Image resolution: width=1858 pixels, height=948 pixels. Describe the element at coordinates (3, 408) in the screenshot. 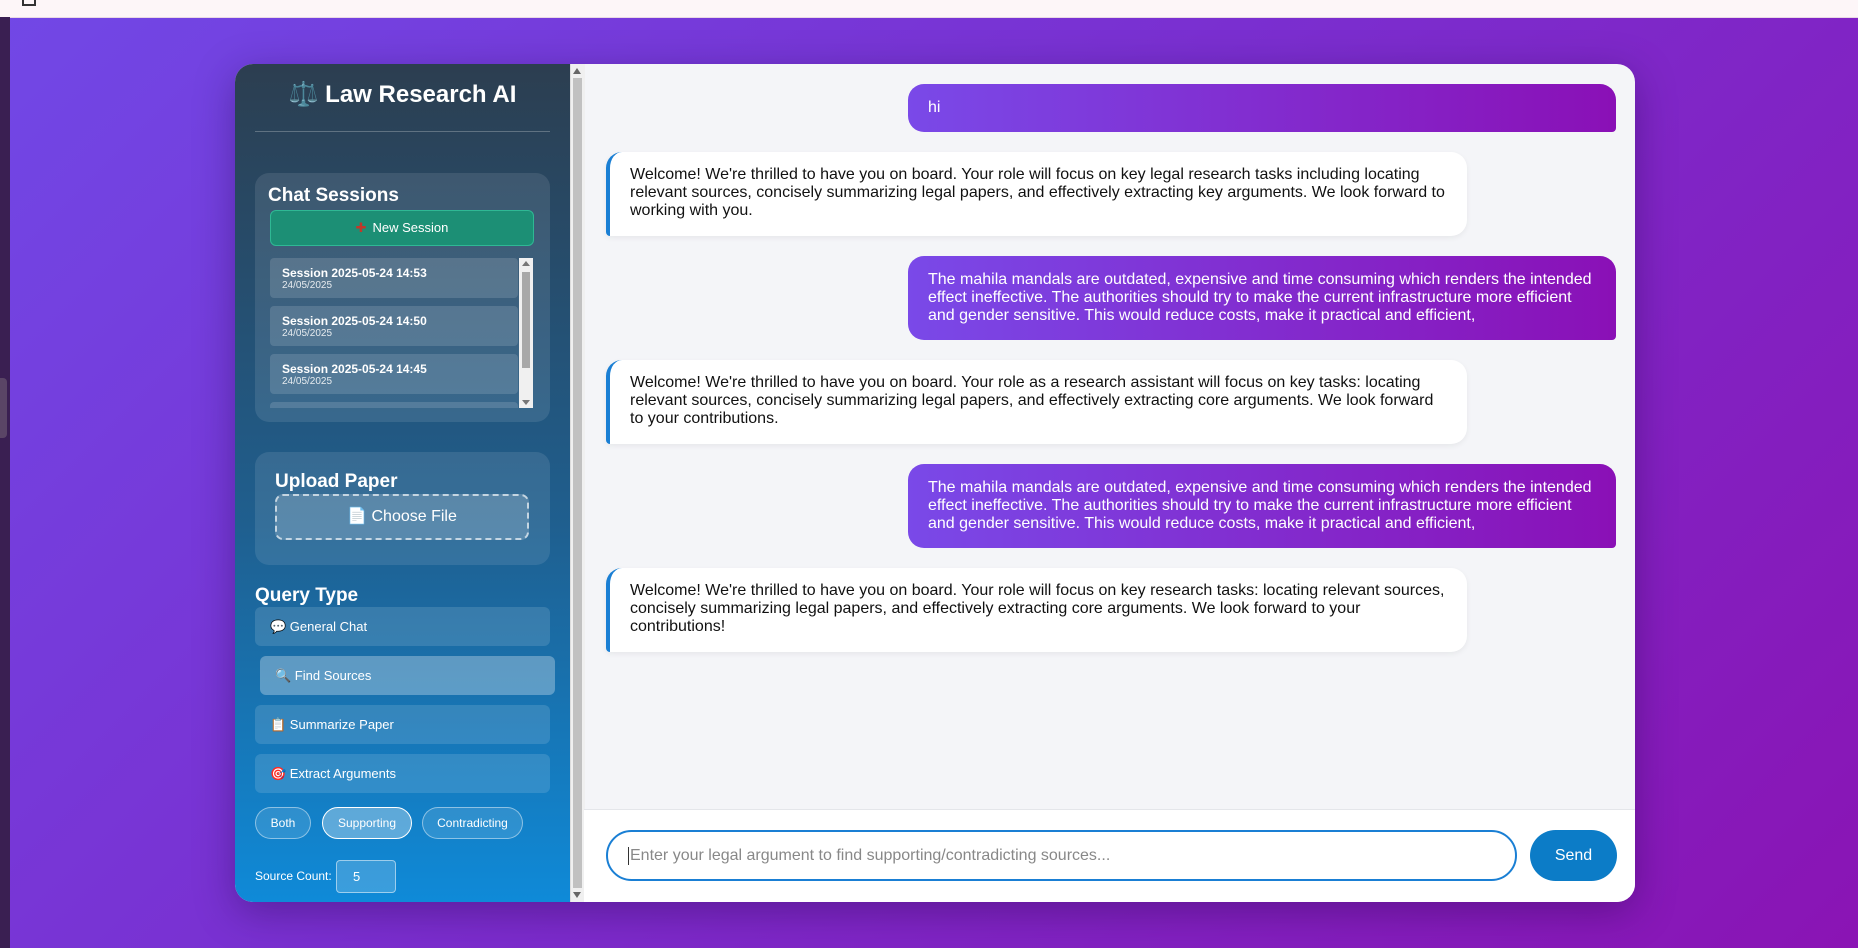

I see `drag-handle` at that location.